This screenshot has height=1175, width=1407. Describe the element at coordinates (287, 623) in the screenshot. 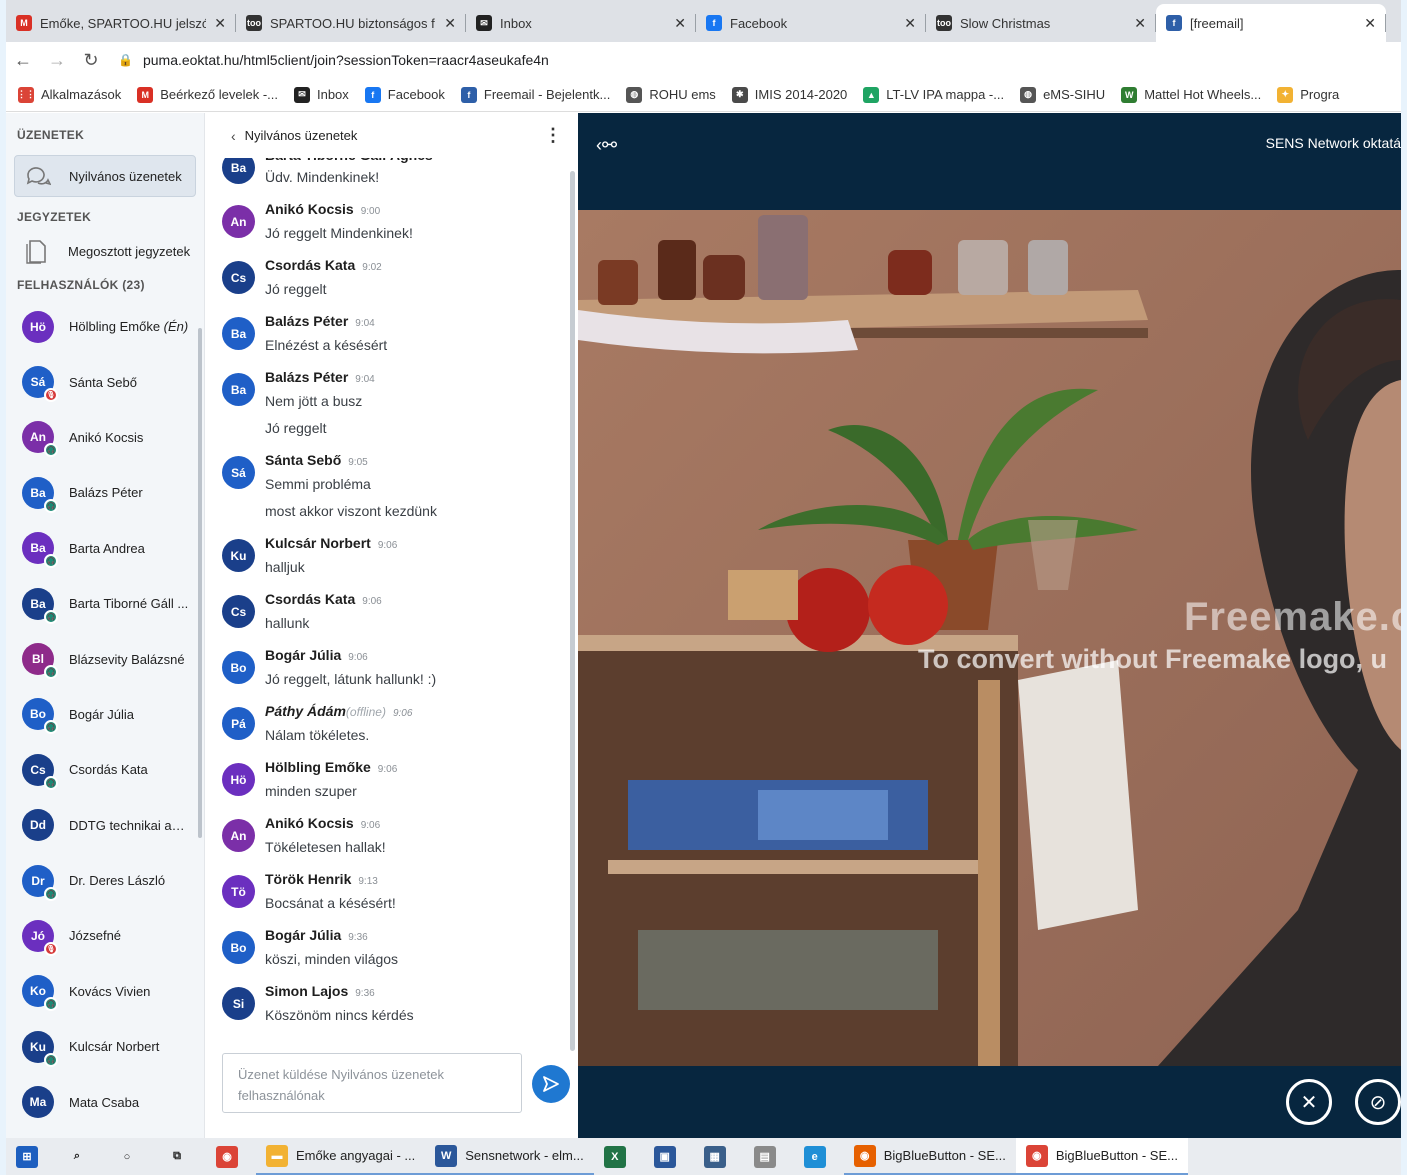

I see `message-text: hallunk` at that location.